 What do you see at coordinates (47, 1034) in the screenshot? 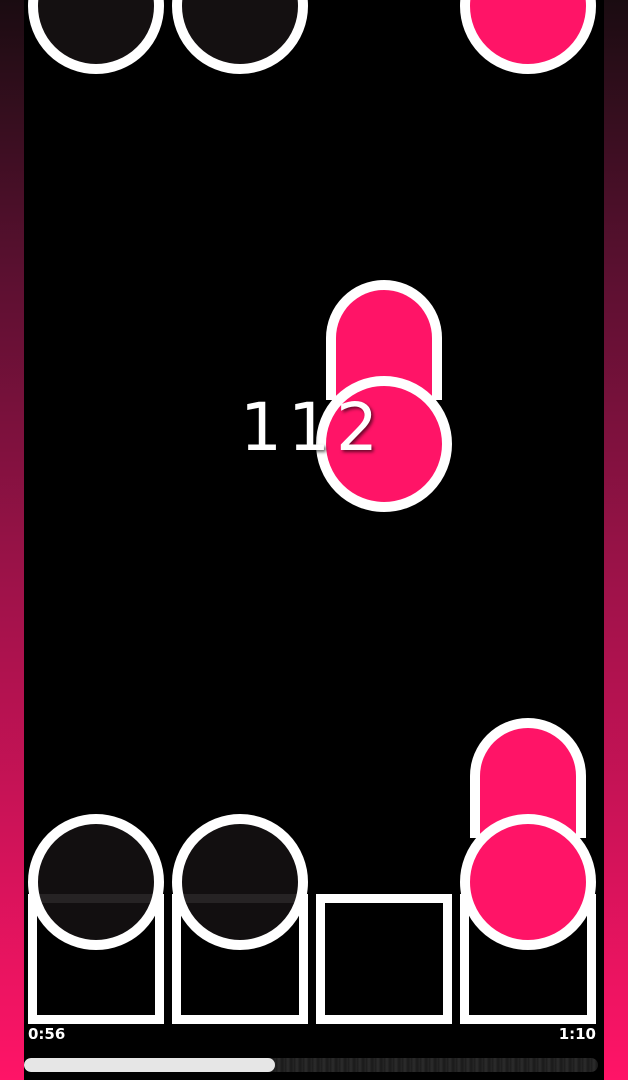
I see `elapsed-time: 0:56` at bounding box center [47, 1034].